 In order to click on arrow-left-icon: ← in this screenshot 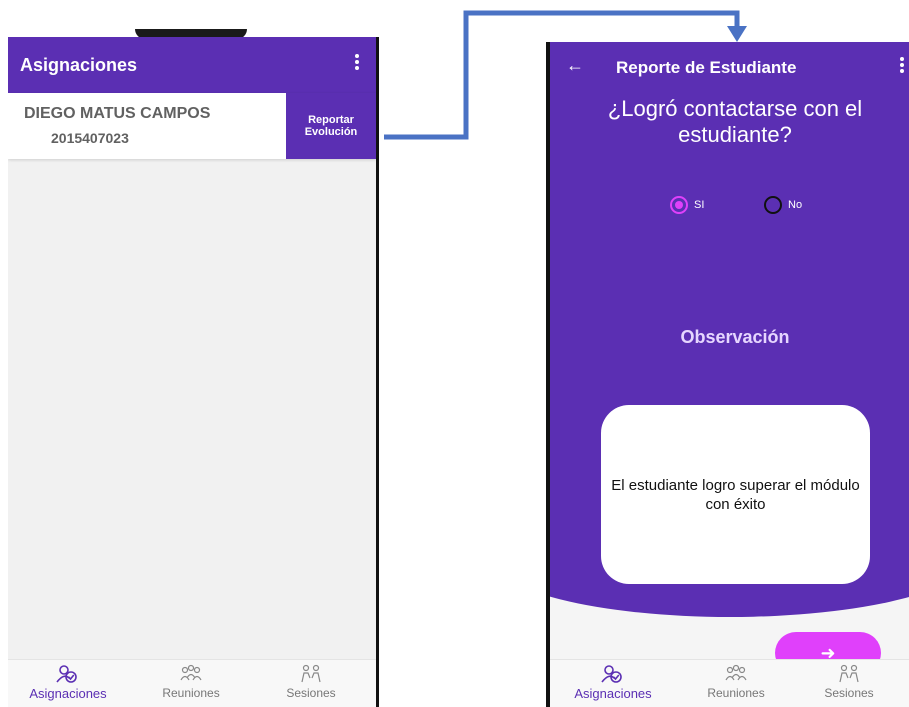, I will do `click(575, 65)`.